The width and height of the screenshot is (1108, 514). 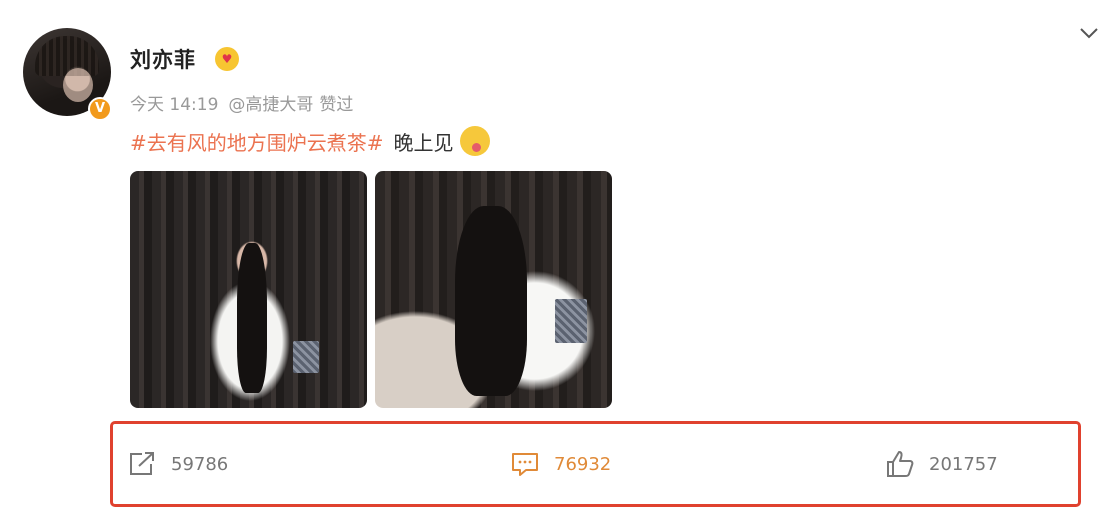 I want to click on action-bar: 59786 76932 201757, so click(x=595, y=464).